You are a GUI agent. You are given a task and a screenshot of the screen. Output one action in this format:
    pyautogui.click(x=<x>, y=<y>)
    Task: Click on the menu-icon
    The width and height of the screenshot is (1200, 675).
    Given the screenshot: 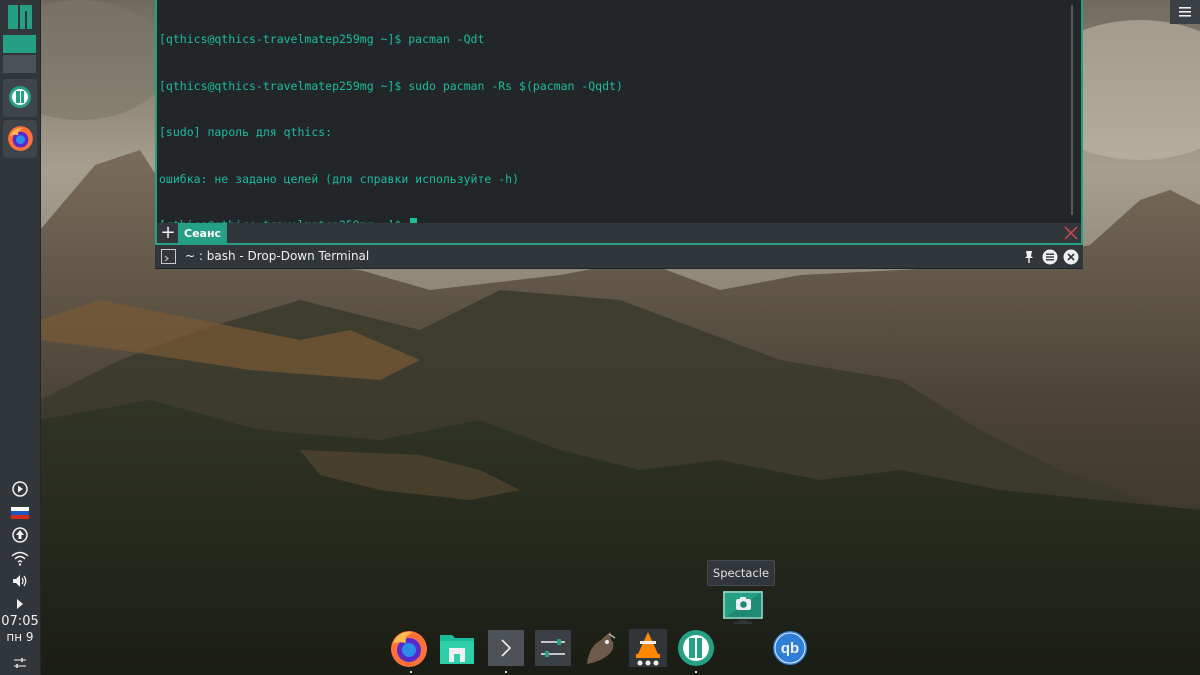 What is the action you would take?
    pyautogui.click(x=1050, y=257)
    